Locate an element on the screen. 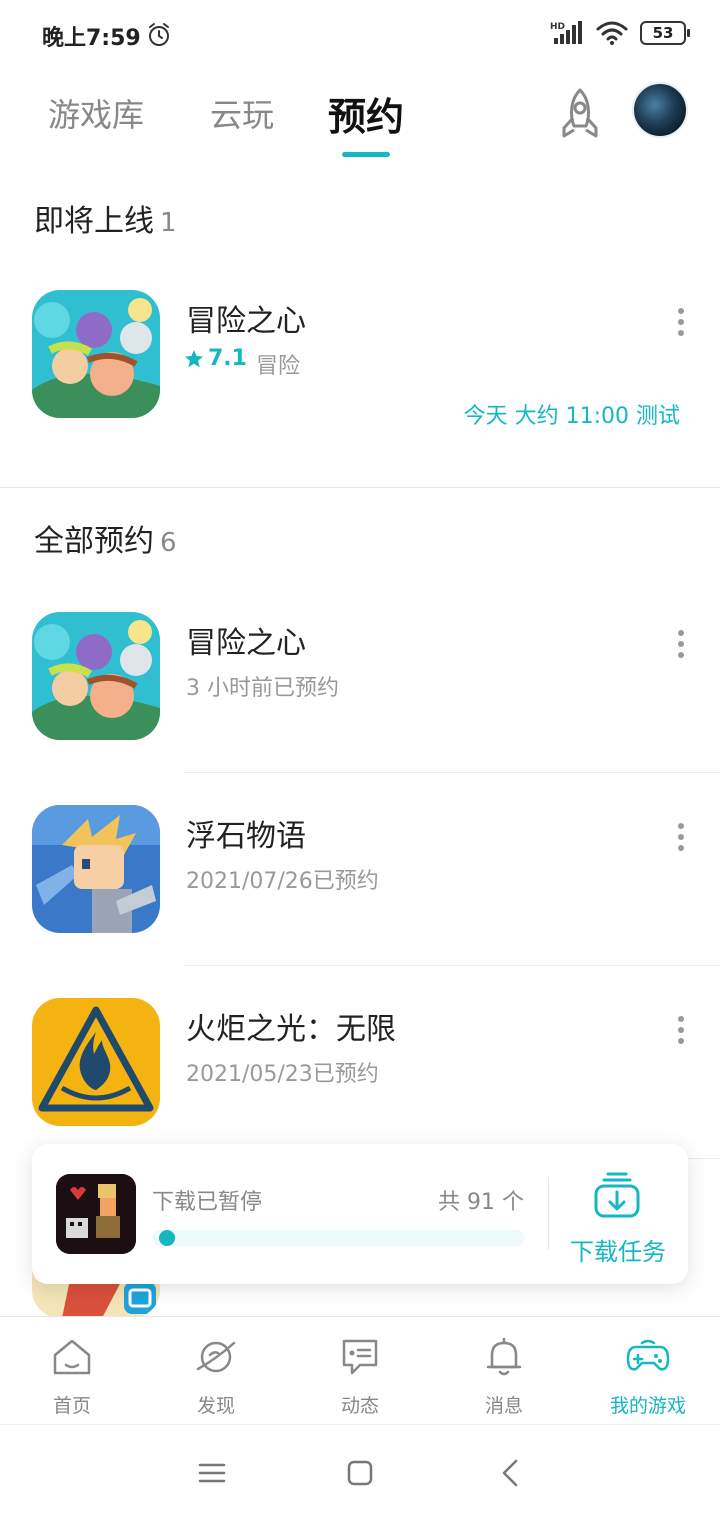  bottom-nav: 首页 发现 动态 消息 我的游戏 is located at coordinates (360, 1370).